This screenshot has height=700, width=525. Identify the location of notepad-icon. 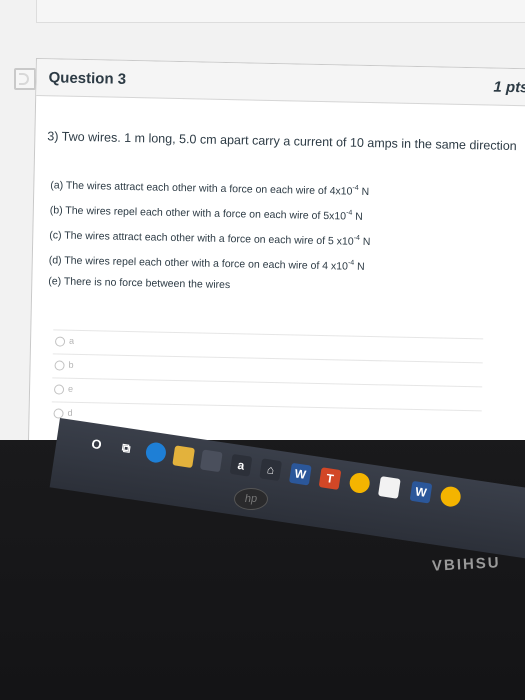
(389, 487).